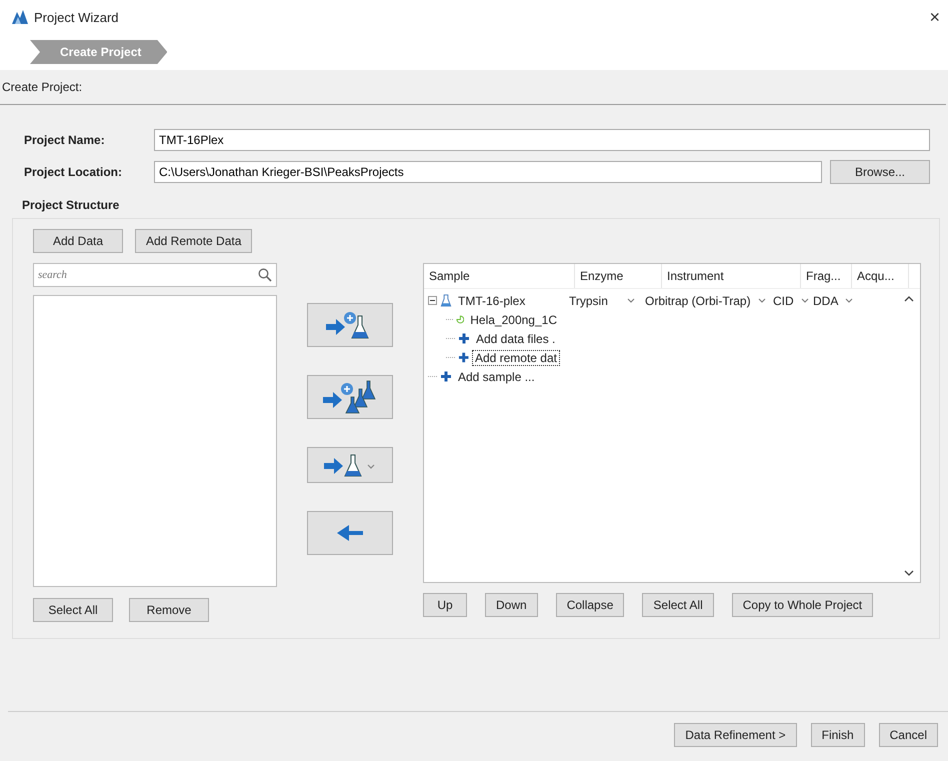  Describe the element at coordinates (169, 610) in the screenshot. I see `list-button: Remove` at that location.